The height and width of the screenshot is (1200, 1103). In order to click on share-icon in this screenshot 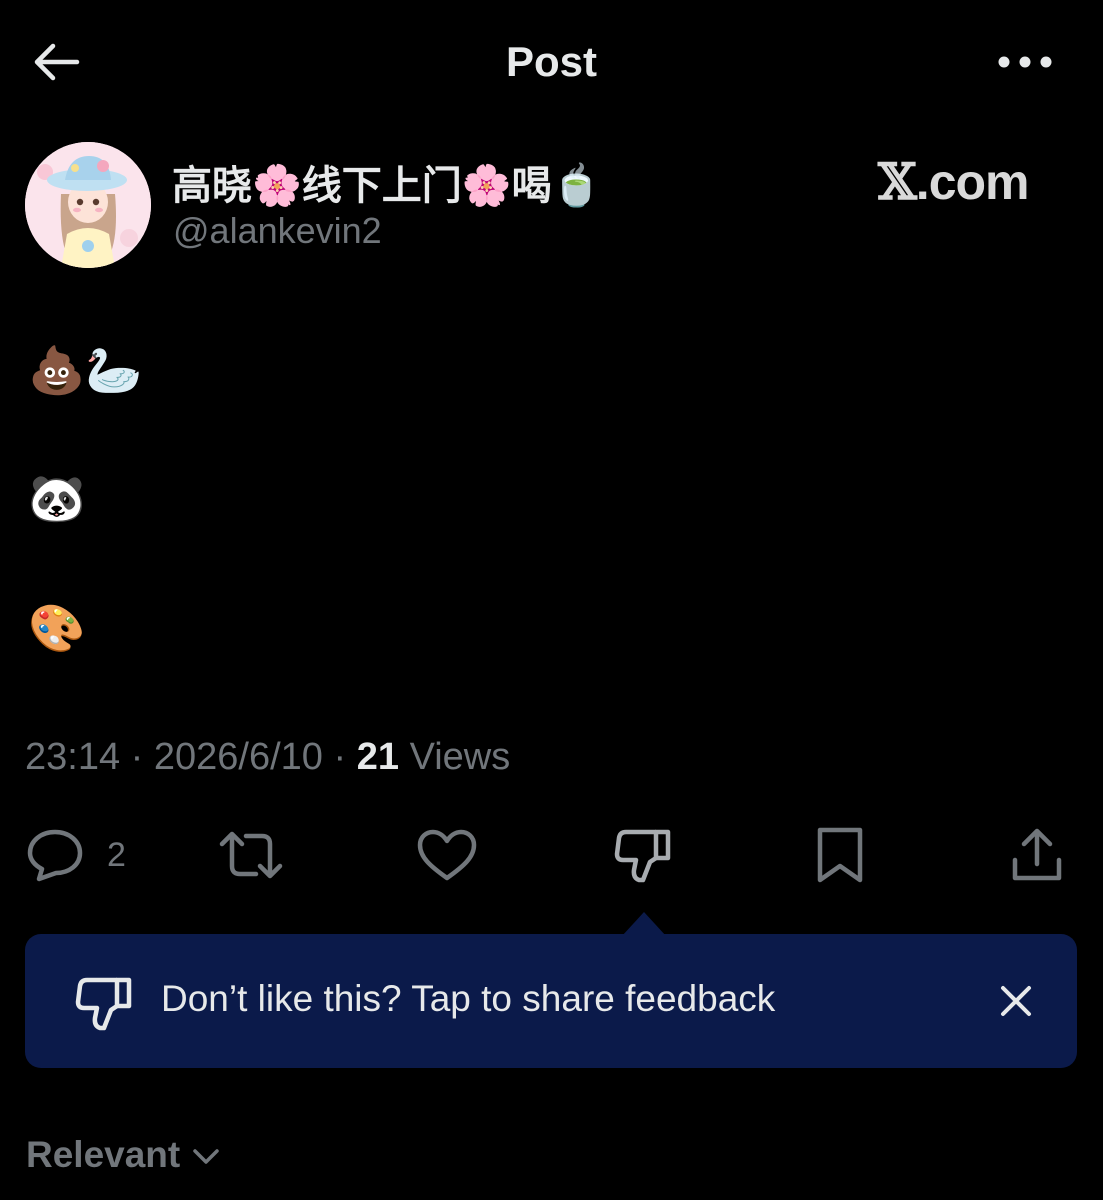, I will do `click(1037, 854)`.